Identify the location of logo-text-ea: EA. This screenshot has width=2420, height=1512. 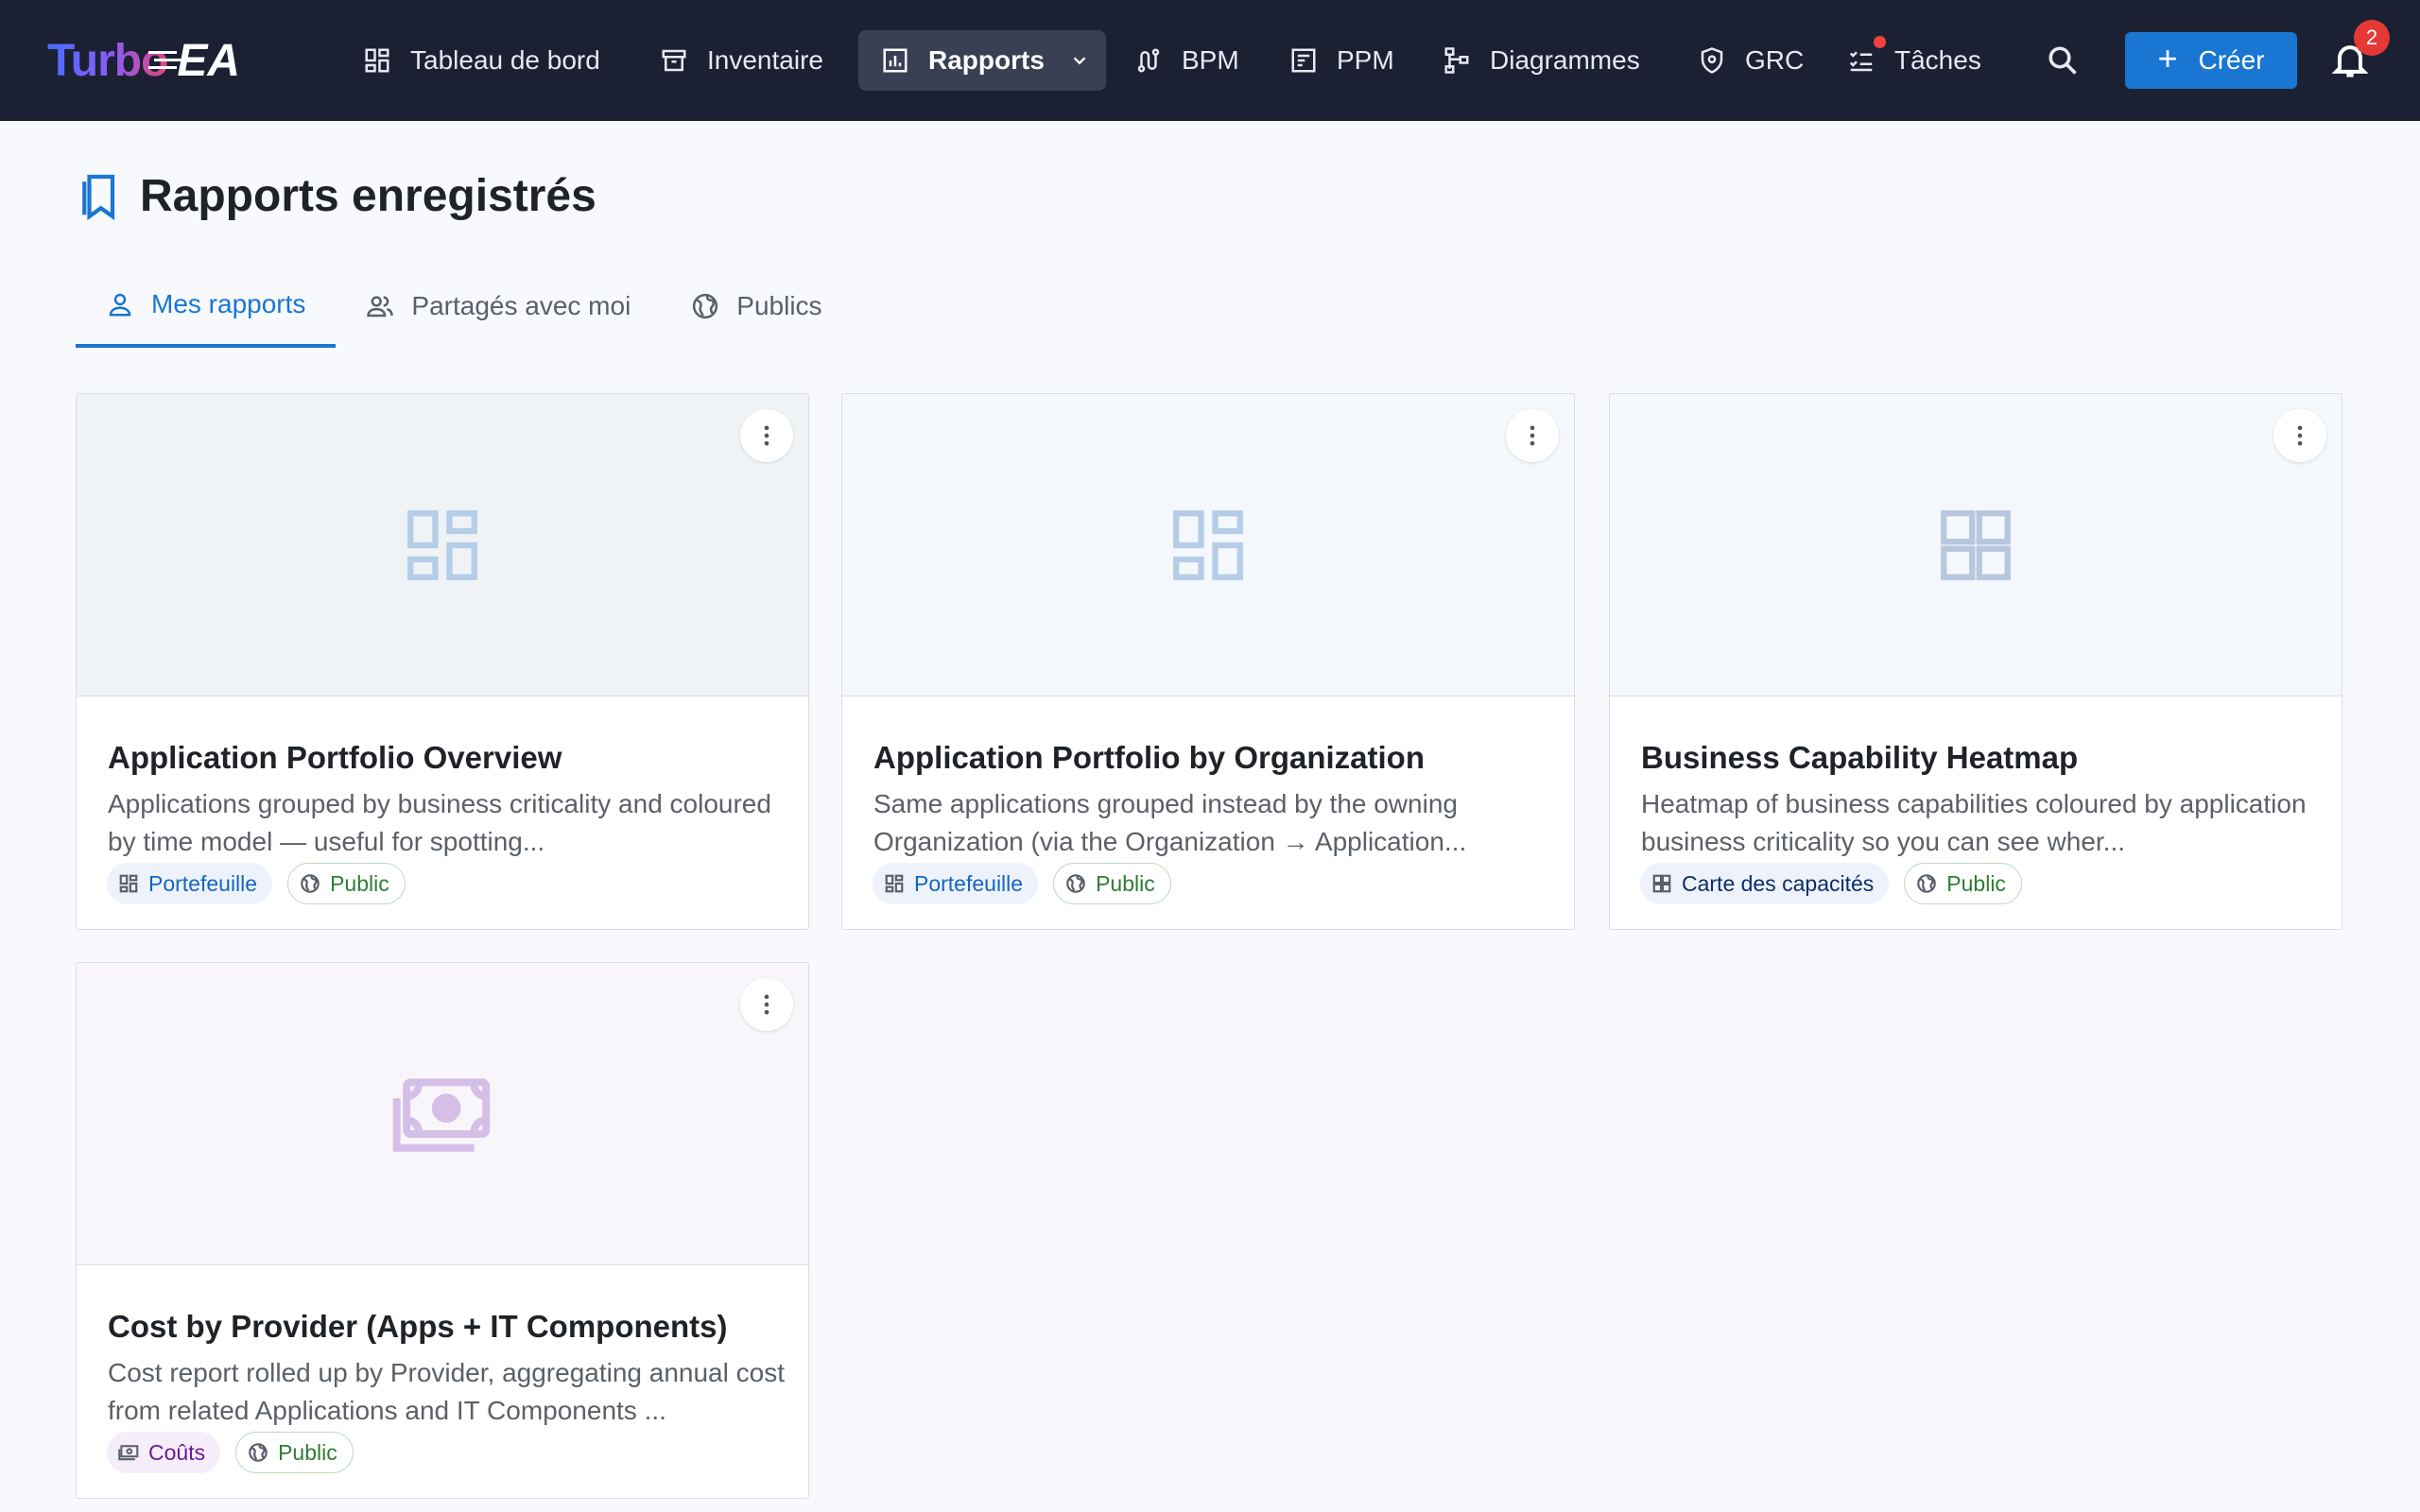
(194, 61).